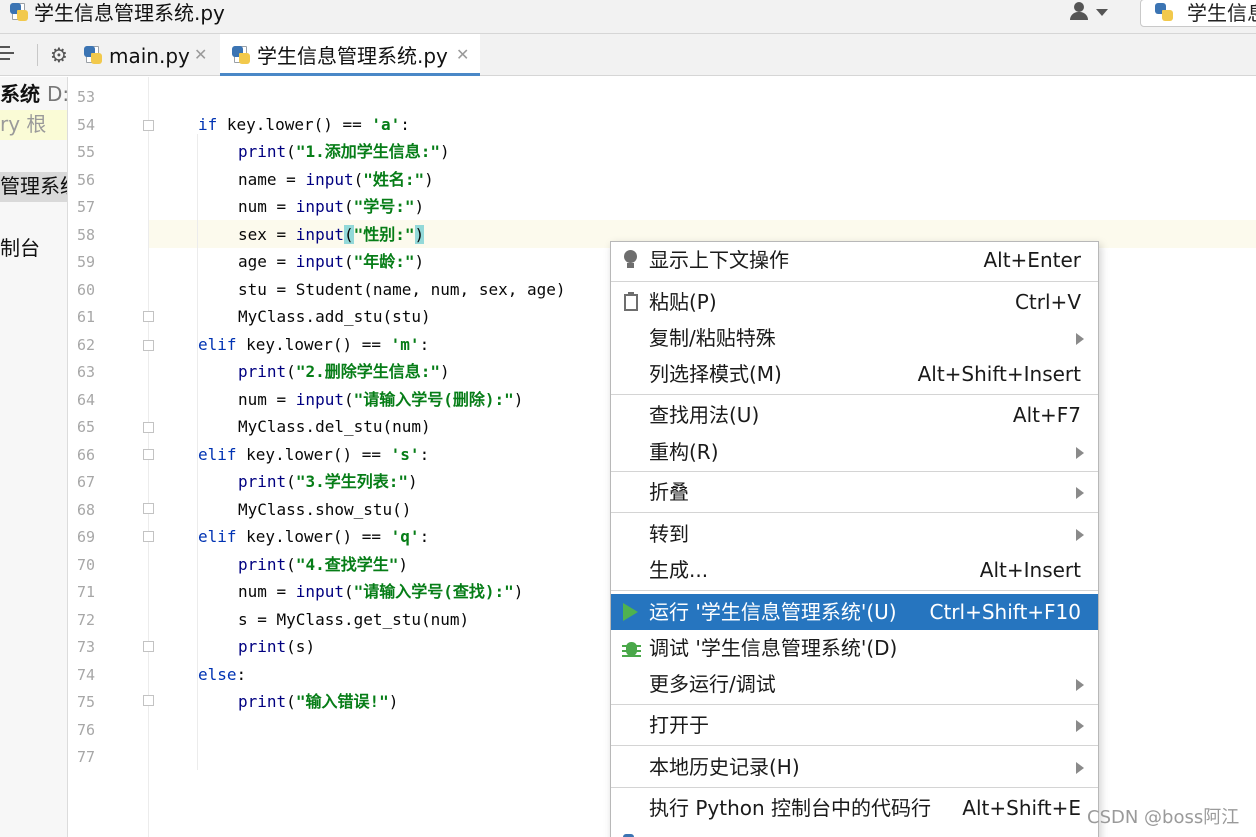  Describe the element at coordinates (679, 725) in the screenshot. I see `menu-item-label: 打开于` at that location.